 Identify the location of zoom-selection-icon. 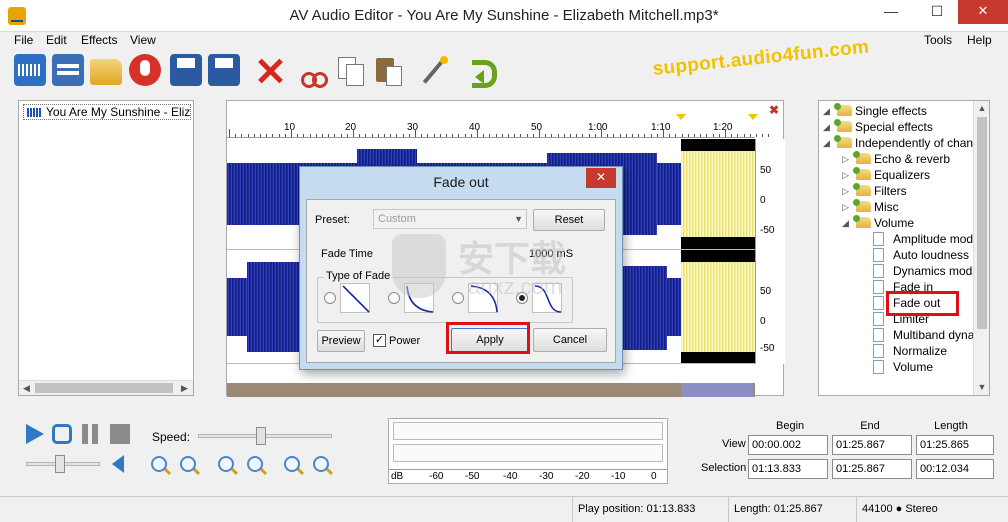
(226, 464).